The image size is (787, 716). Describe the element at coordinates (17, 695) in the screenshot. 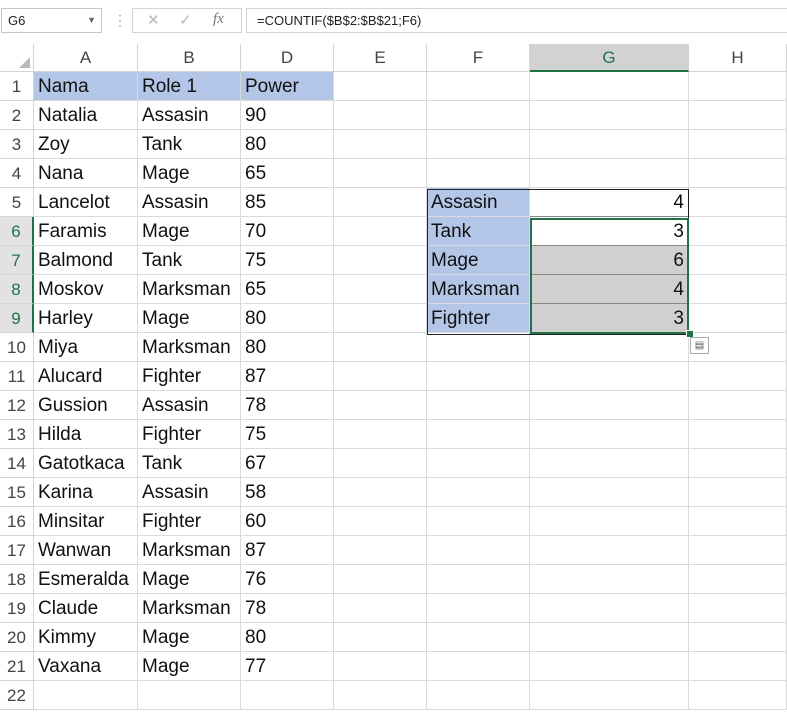

I see `row-header-22: 22` at that location.